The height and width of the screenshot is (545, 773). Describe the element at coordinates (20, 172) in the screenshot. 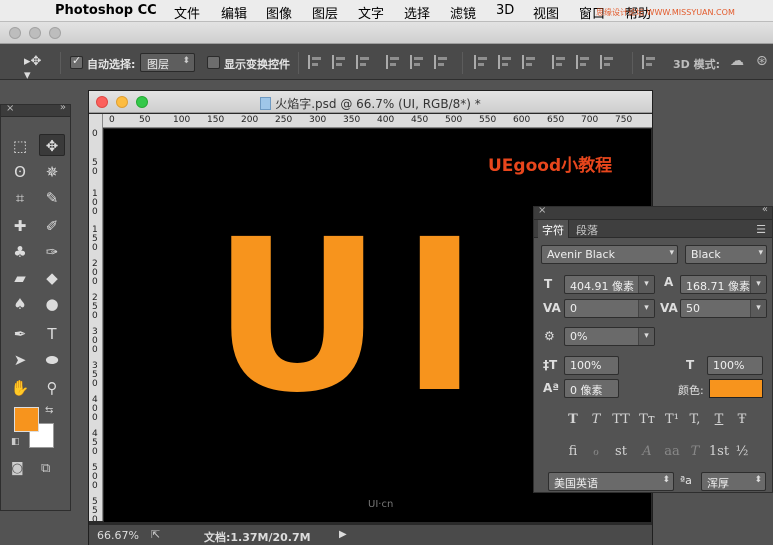

I see `lasso-icon: ʘ` at that location.